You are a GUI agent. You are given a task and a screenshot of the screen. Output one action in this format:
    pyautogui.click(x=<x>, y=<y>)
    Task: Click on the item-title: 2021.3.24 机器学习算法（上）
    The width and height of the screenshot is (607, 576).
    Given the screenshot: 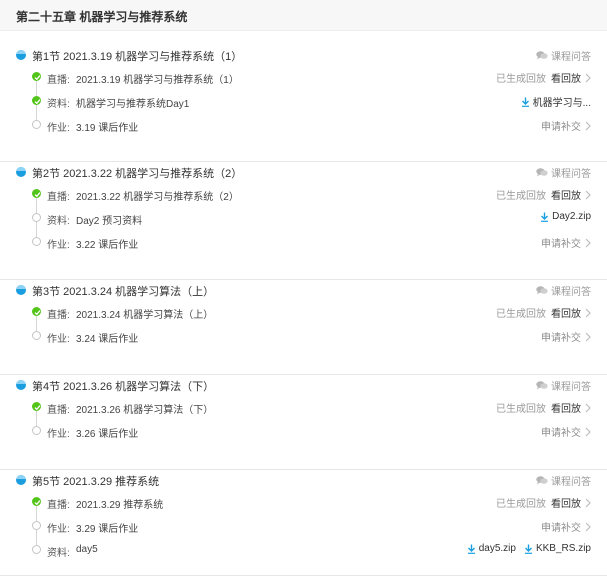 What is the action you would take?
    pyautogui.click(x=145, y=315)
    